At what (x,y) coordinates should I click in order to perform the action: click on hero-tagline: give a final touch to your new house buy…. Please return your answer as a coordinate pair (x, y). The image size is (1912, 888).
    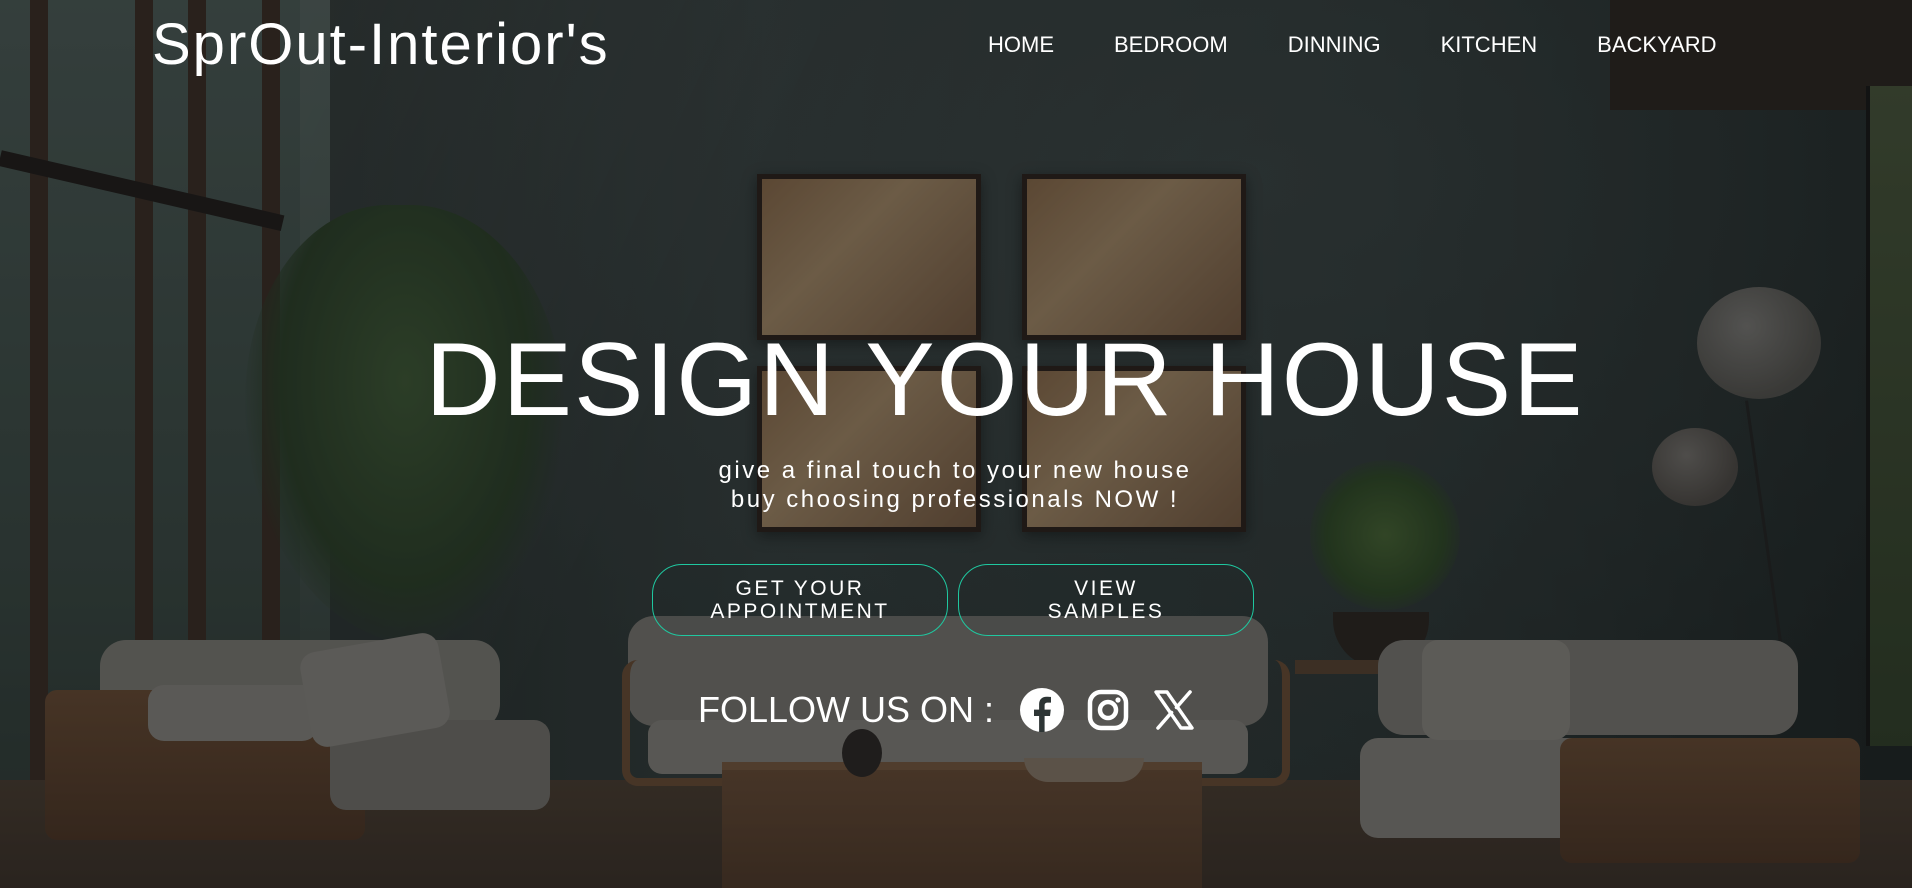
    Looking at the image, I should click on (955, 485).